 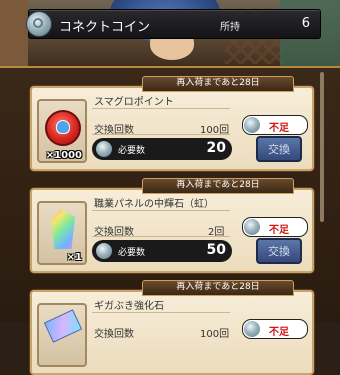 What do you see at coordinates (230, 27) in the screenshot?
I see `owned-label: 所持` at bounding box center [230, 27].